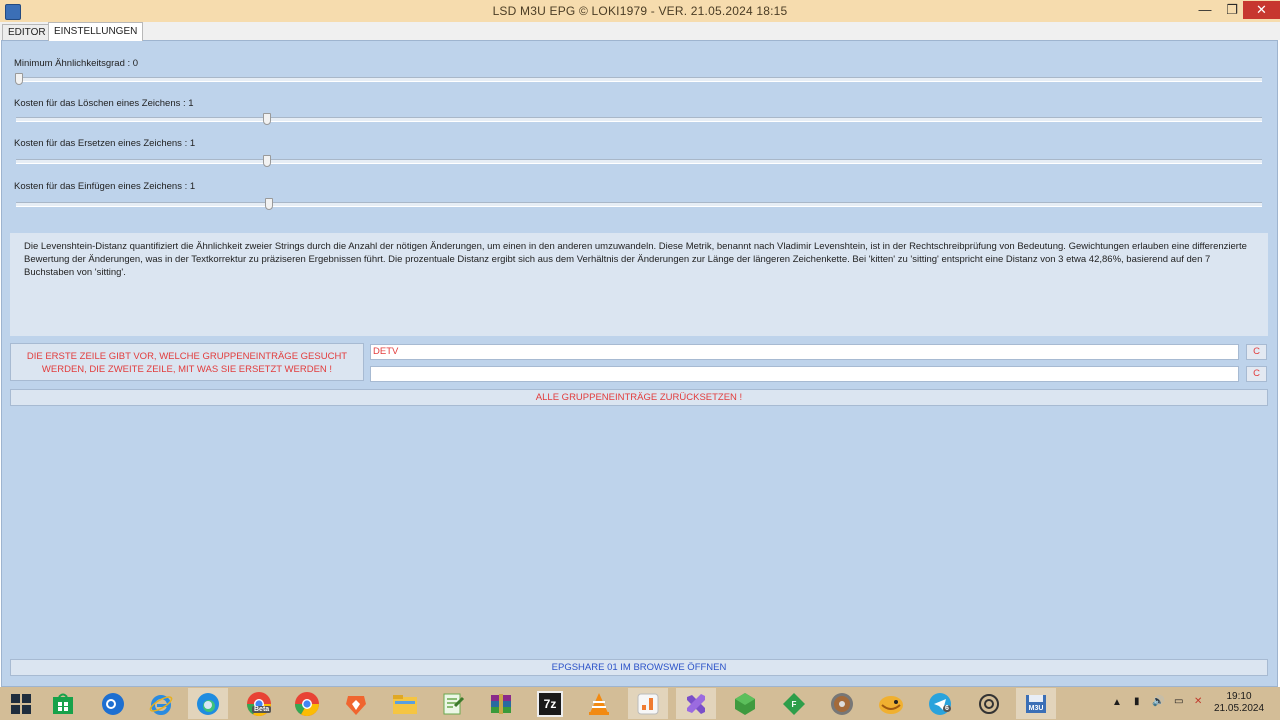 The height and width of the screenshot is (720, 1280). What do you see at coordinates (639, 161) in the screenshot?
I see `slider-track-replace-cost` at bounding box center [639, 161].